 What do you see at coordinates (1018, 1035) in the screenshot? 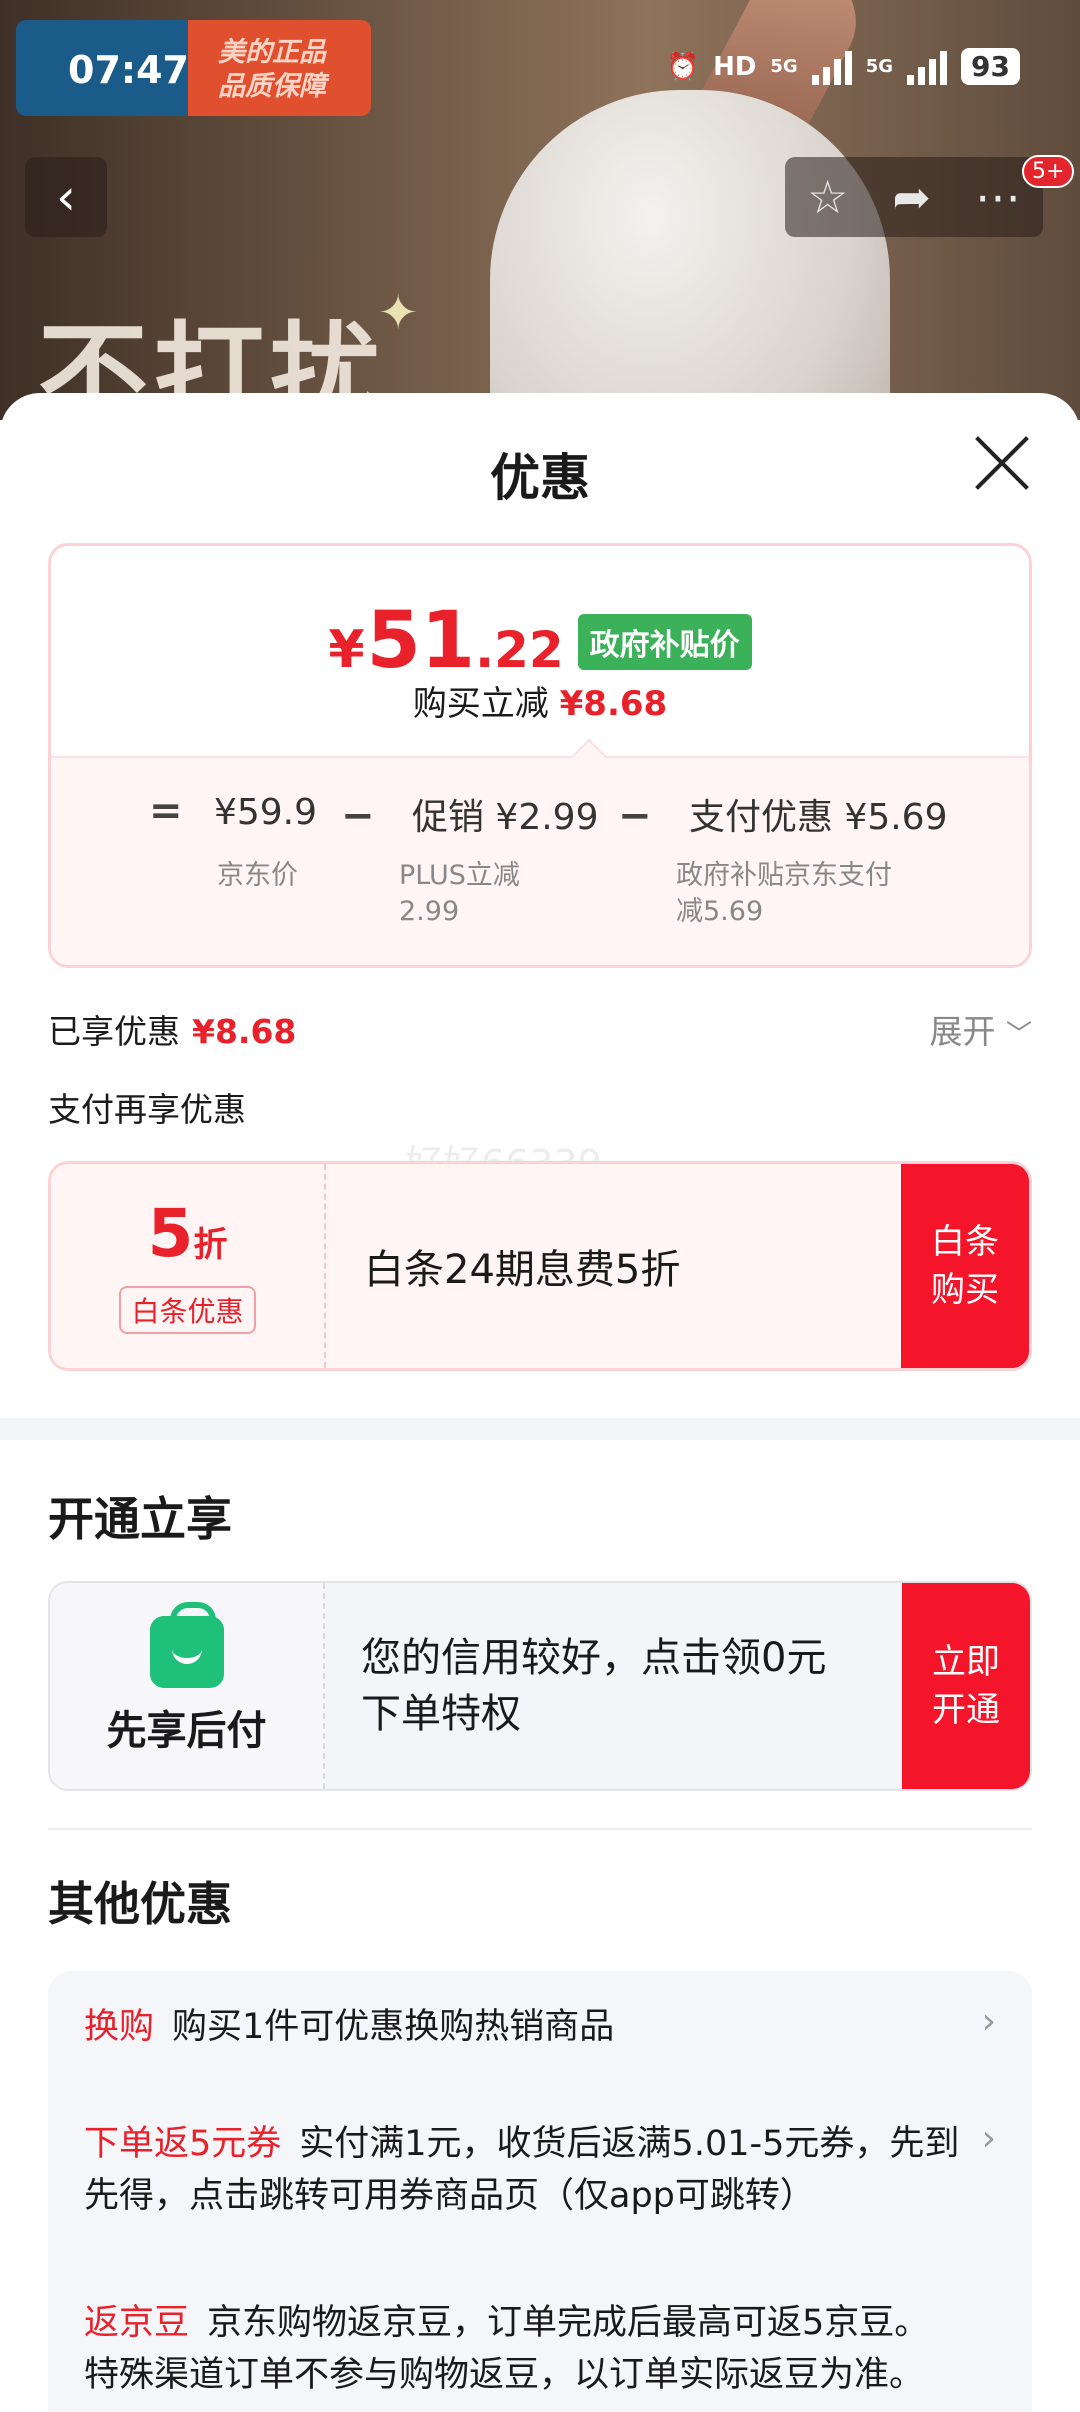
I see `chevron-down-icon: ﹀` at bounding box center [1018, 1035].